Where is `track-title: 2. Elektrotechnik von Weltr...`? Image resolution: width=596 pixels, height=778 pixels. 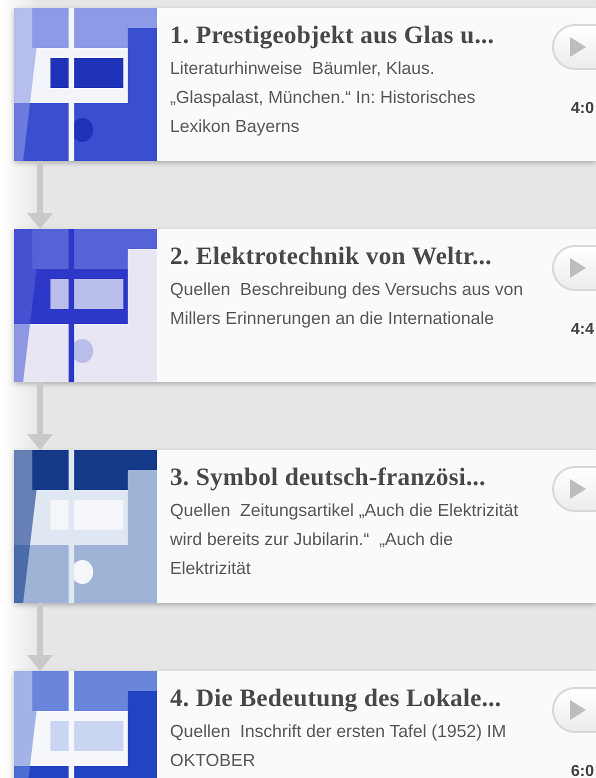 track-title: 2. Elektrotechnik von Weltr... is located at coordinates (331, 257).